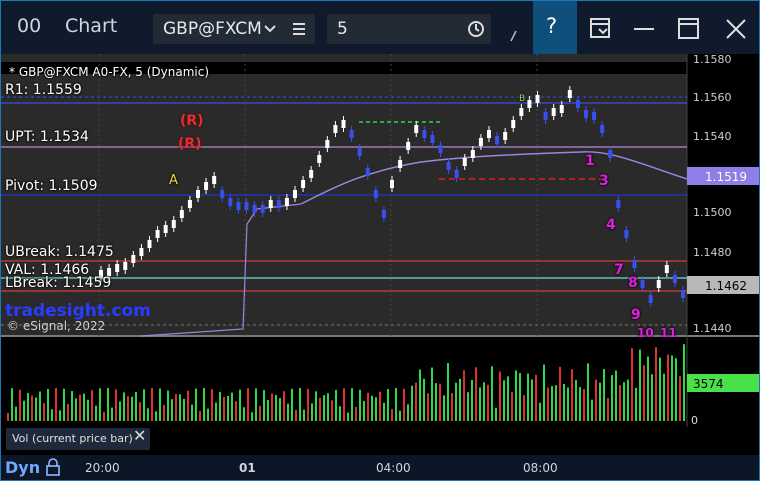  What do you see at coordinates (726, 286) in the screenshot?
I see `last-price-label: 1.1462` at bounding box center [726, 286].